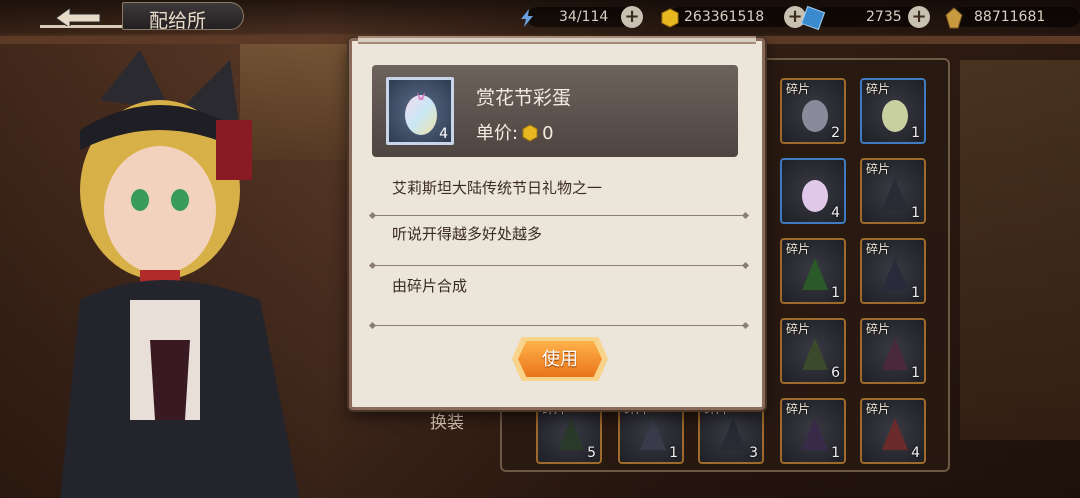  What do you see at coordinates (467, 234) in the screenshot?
I see `description-line: 听说开得越多好处越多` at bounding box center [467, 234].